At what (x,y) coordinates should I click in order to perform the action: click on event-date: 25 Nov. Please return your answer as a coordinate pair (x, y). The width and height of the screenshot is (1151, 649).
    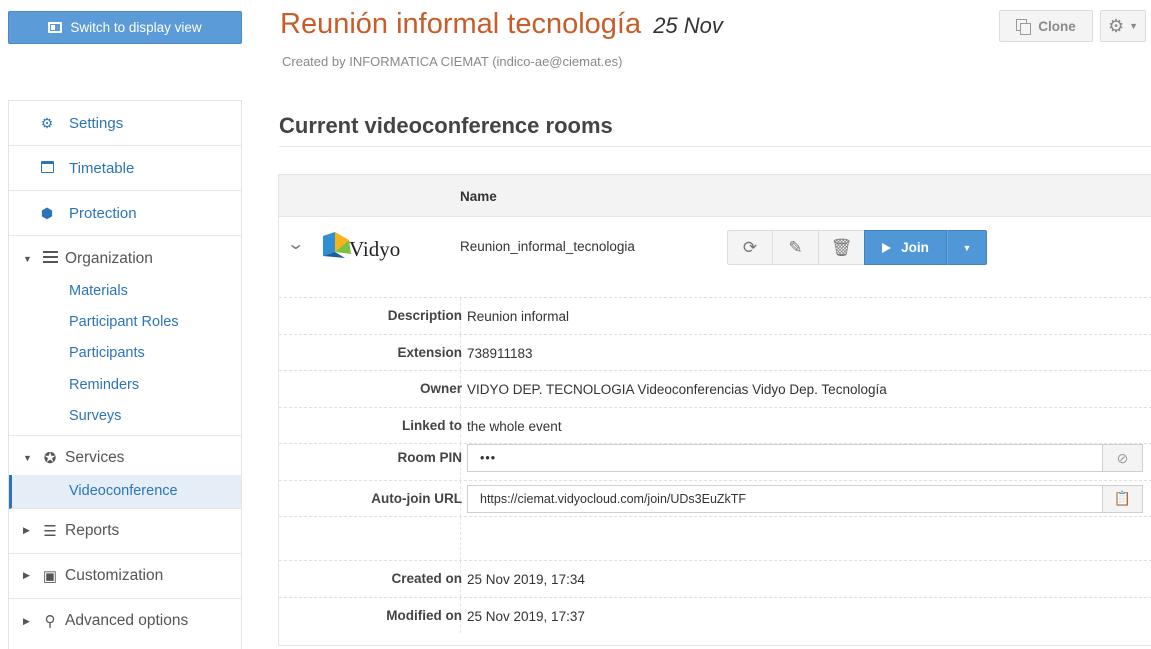
    Looking at the image, I should click on (688, 25).